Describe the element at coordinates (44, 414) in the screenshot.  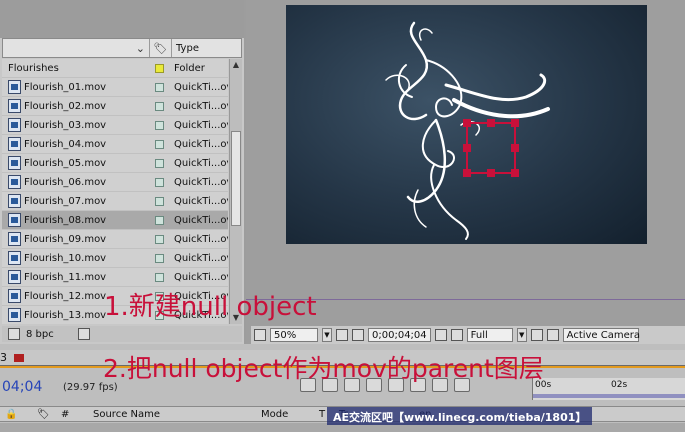
I see `label-tag-icon: 🏷` at that location.